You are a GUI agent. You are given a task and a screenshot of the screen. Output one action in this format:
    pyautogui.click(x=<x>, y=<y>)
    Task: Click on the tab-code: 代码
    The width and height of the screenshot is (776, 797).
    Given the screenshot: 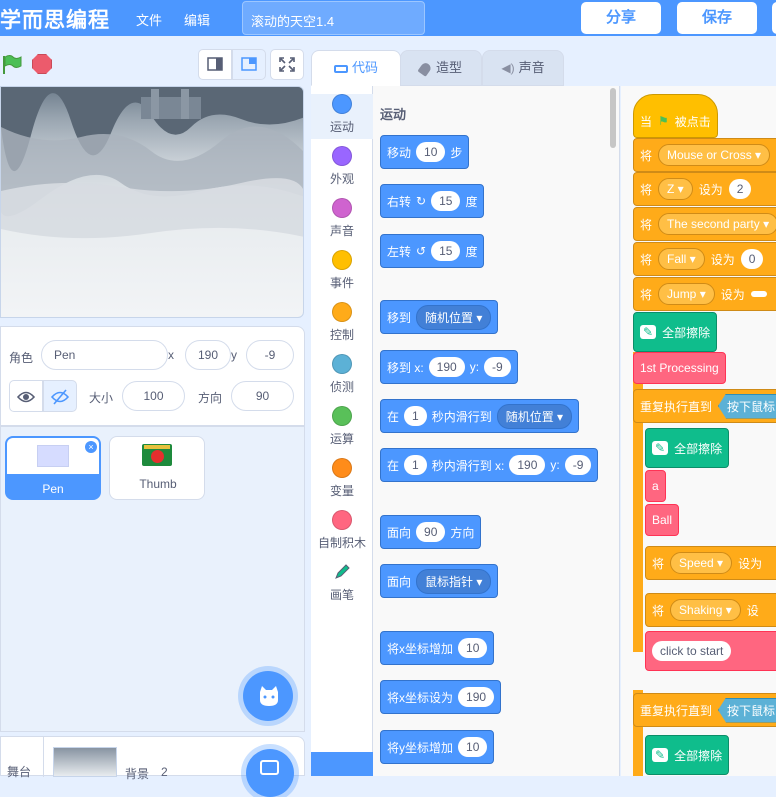 What is the action you would take?
    pyautogui.click(x=356, y=68)
    